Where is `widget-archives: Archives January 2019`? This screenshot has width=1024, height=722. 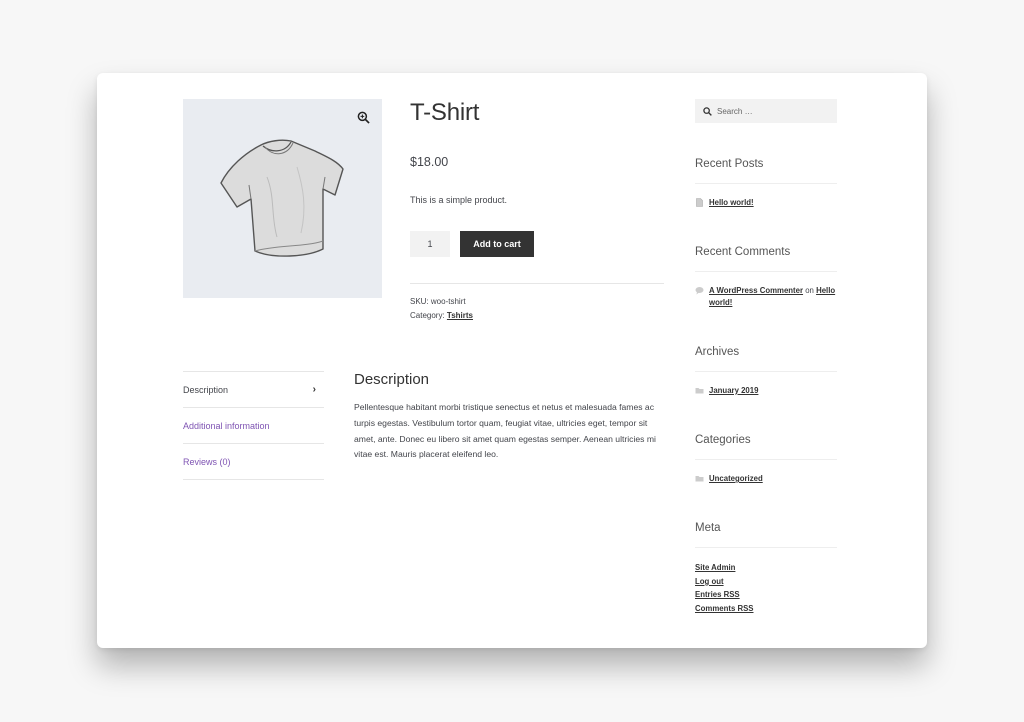
widget-archives: Archives January 2019 is located at coordinates (766, 371).